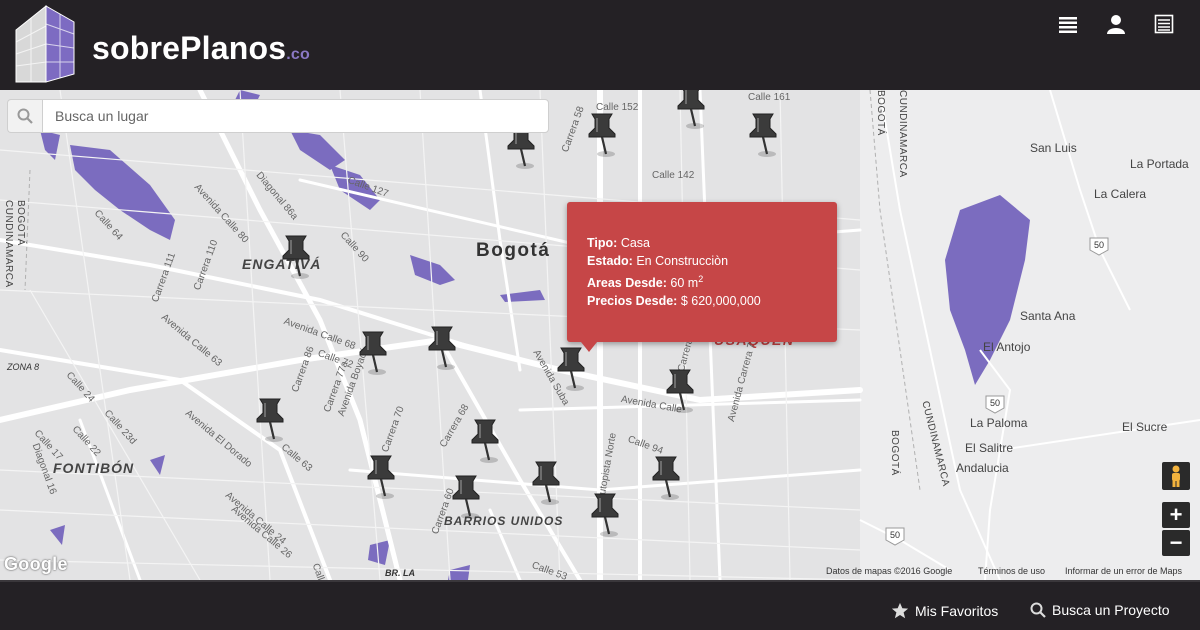 The width and height of the screenshot is (1200, 630). Describe the element at coordinates (957, 611) in the screenshot. I see `favorites-label: Mis Favoritos` at that location.